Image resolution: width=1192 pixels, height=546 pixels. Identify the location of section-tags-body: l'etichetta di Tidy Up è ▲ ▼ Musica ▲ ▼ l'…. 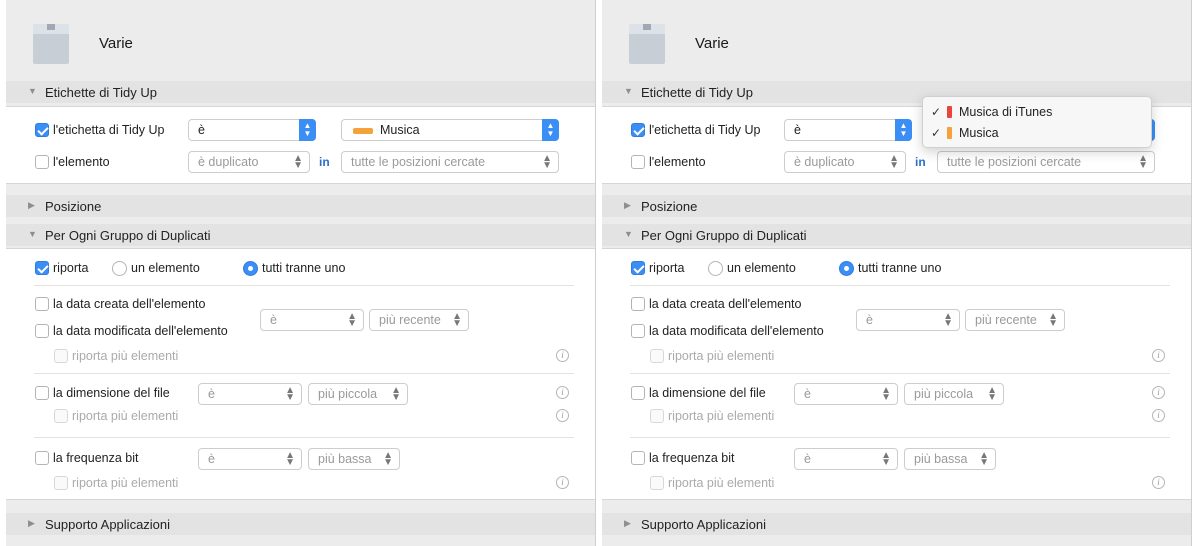
(300, 145).